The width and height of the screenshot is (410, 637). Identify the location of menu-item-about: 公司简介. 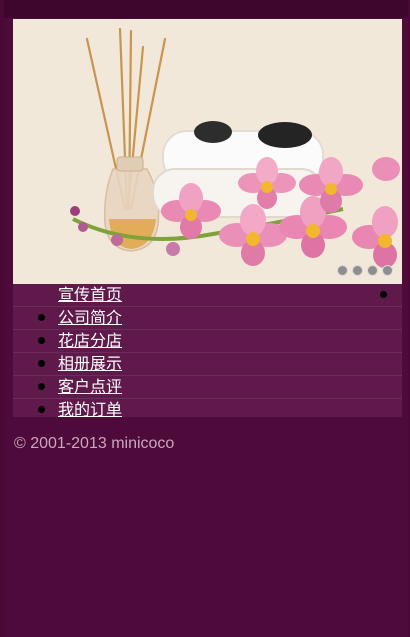
(207, 318).